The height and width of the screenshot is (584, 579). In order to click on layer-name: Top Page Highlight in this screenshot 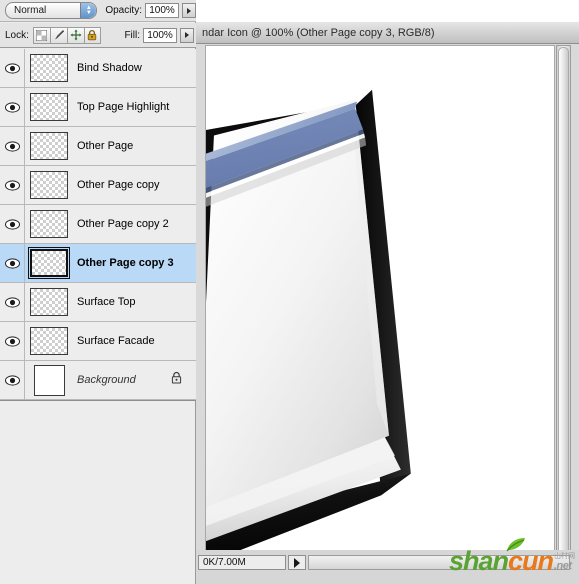, I will do `click(123, 107)`.